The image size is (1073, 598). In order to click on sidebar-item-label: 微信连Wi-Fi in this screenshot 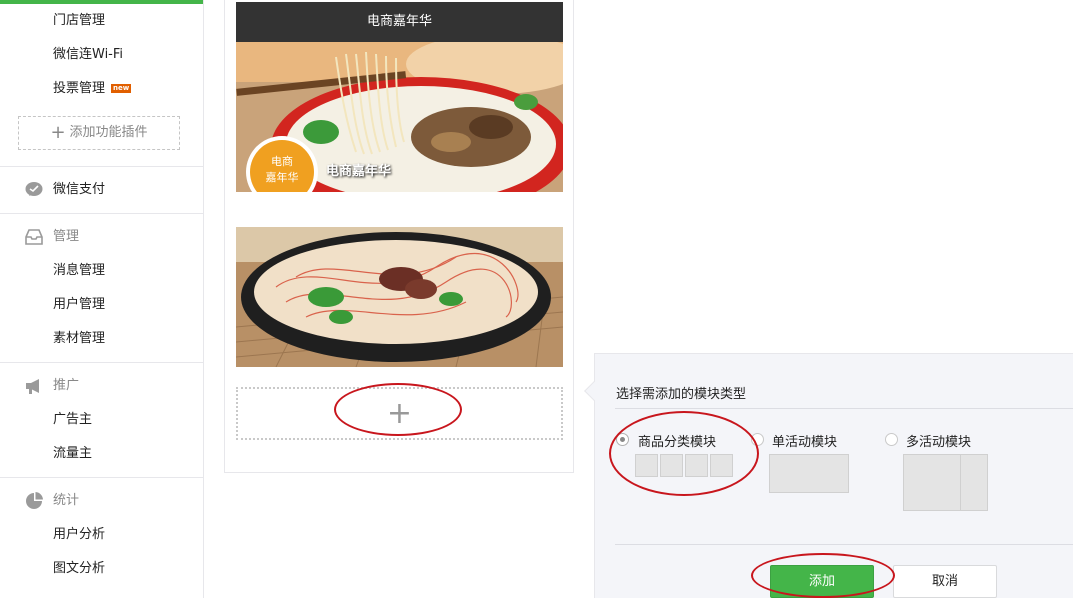, I will do `click(88, 54)`.